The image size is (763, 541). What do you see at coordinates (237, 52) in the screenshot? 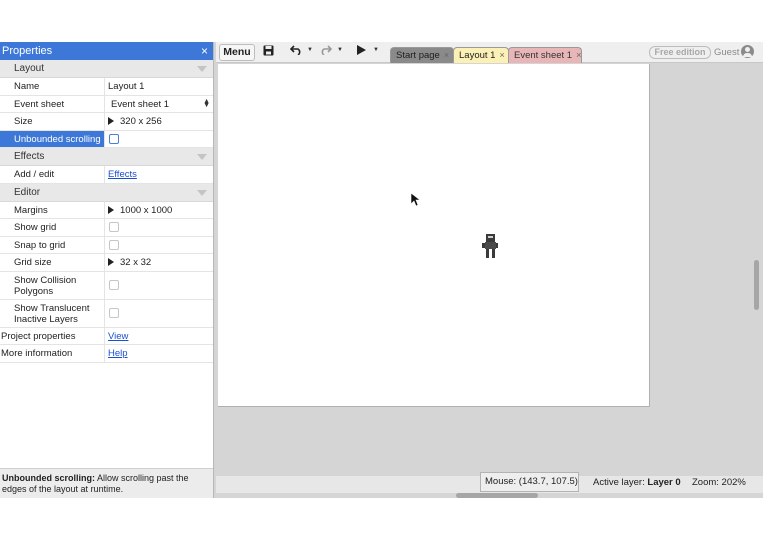
I see `menu-button: Menu` at bounding box center [237, 52].